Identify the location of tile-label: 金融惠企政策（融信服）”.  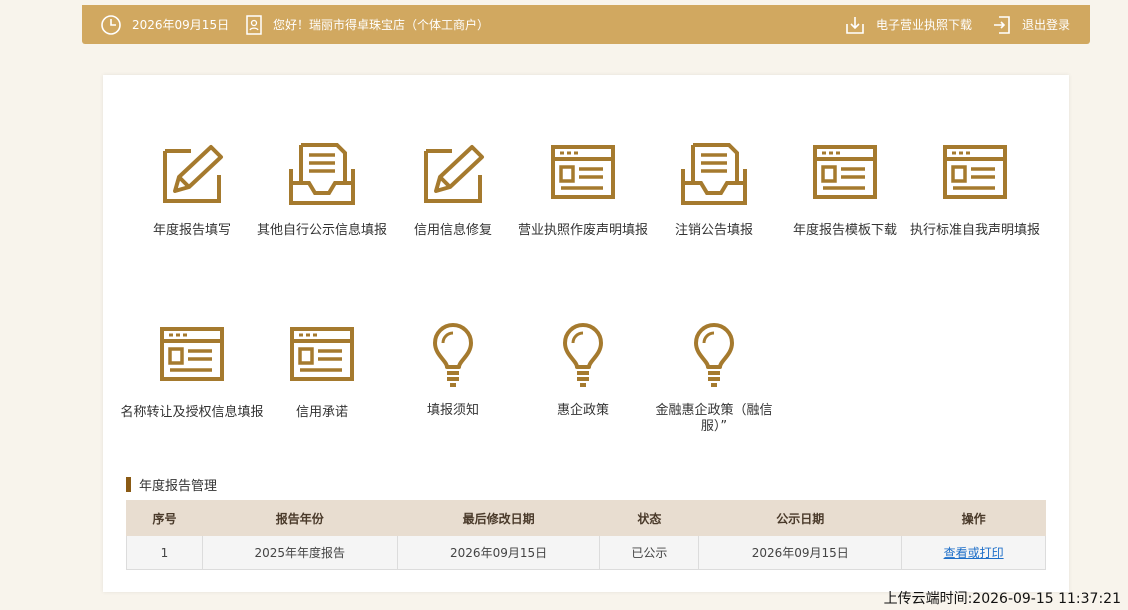
(714, 418).